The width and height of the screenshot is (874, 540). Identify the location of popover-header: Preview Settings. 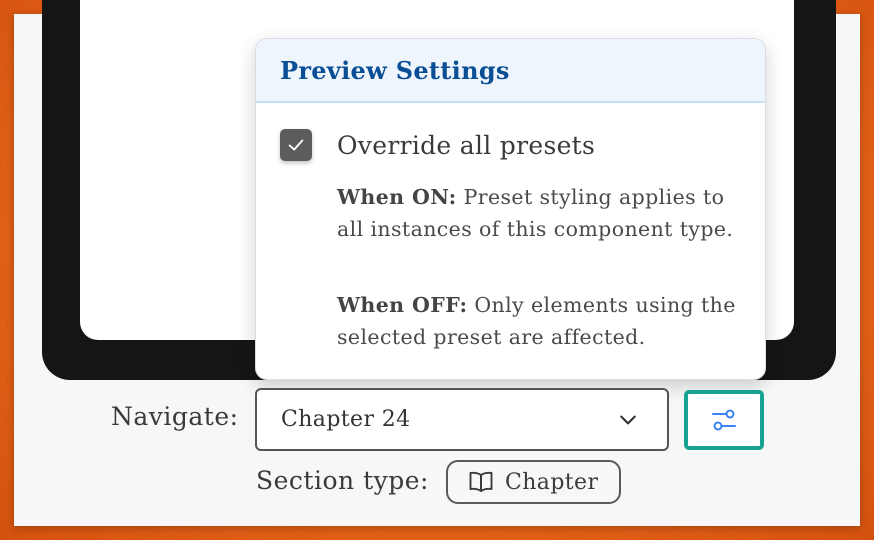
(510, 71).